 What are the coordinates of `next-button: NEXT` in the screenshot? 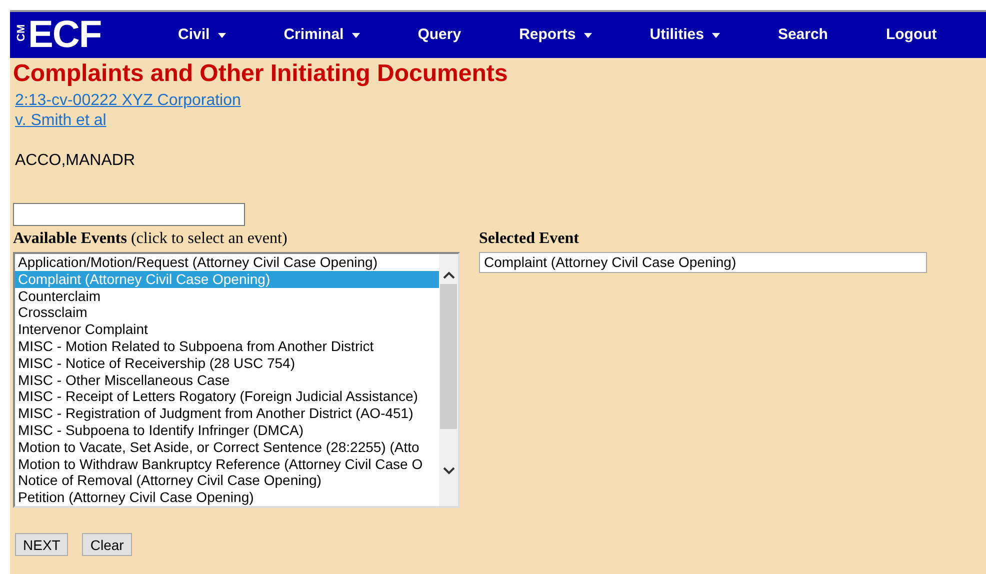 It's located at (41, 544).